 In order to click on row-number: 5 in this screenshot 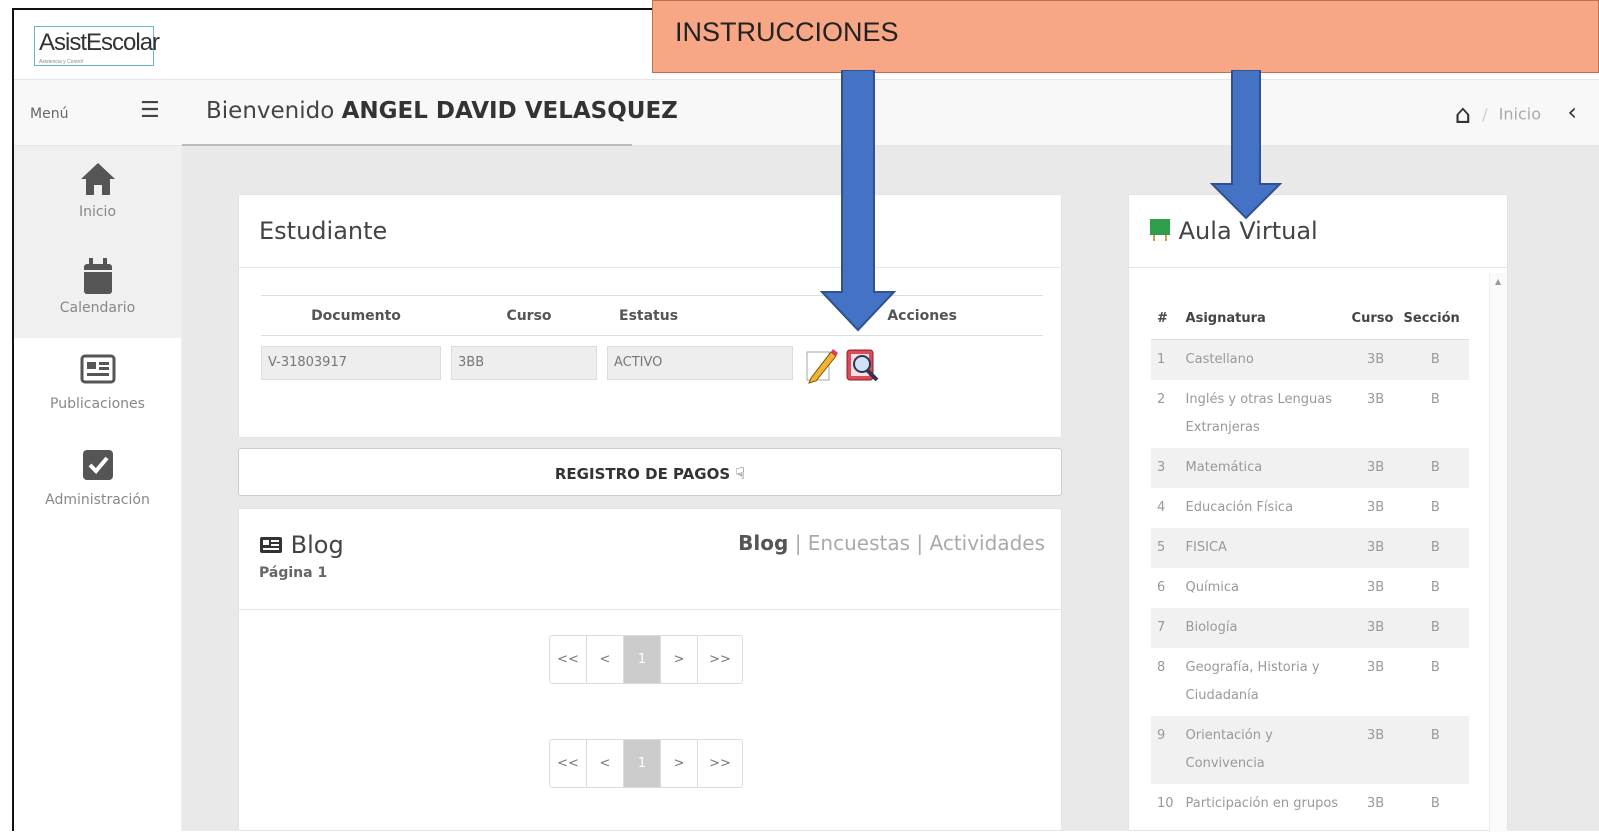, I will do `click(1165, 547)`.